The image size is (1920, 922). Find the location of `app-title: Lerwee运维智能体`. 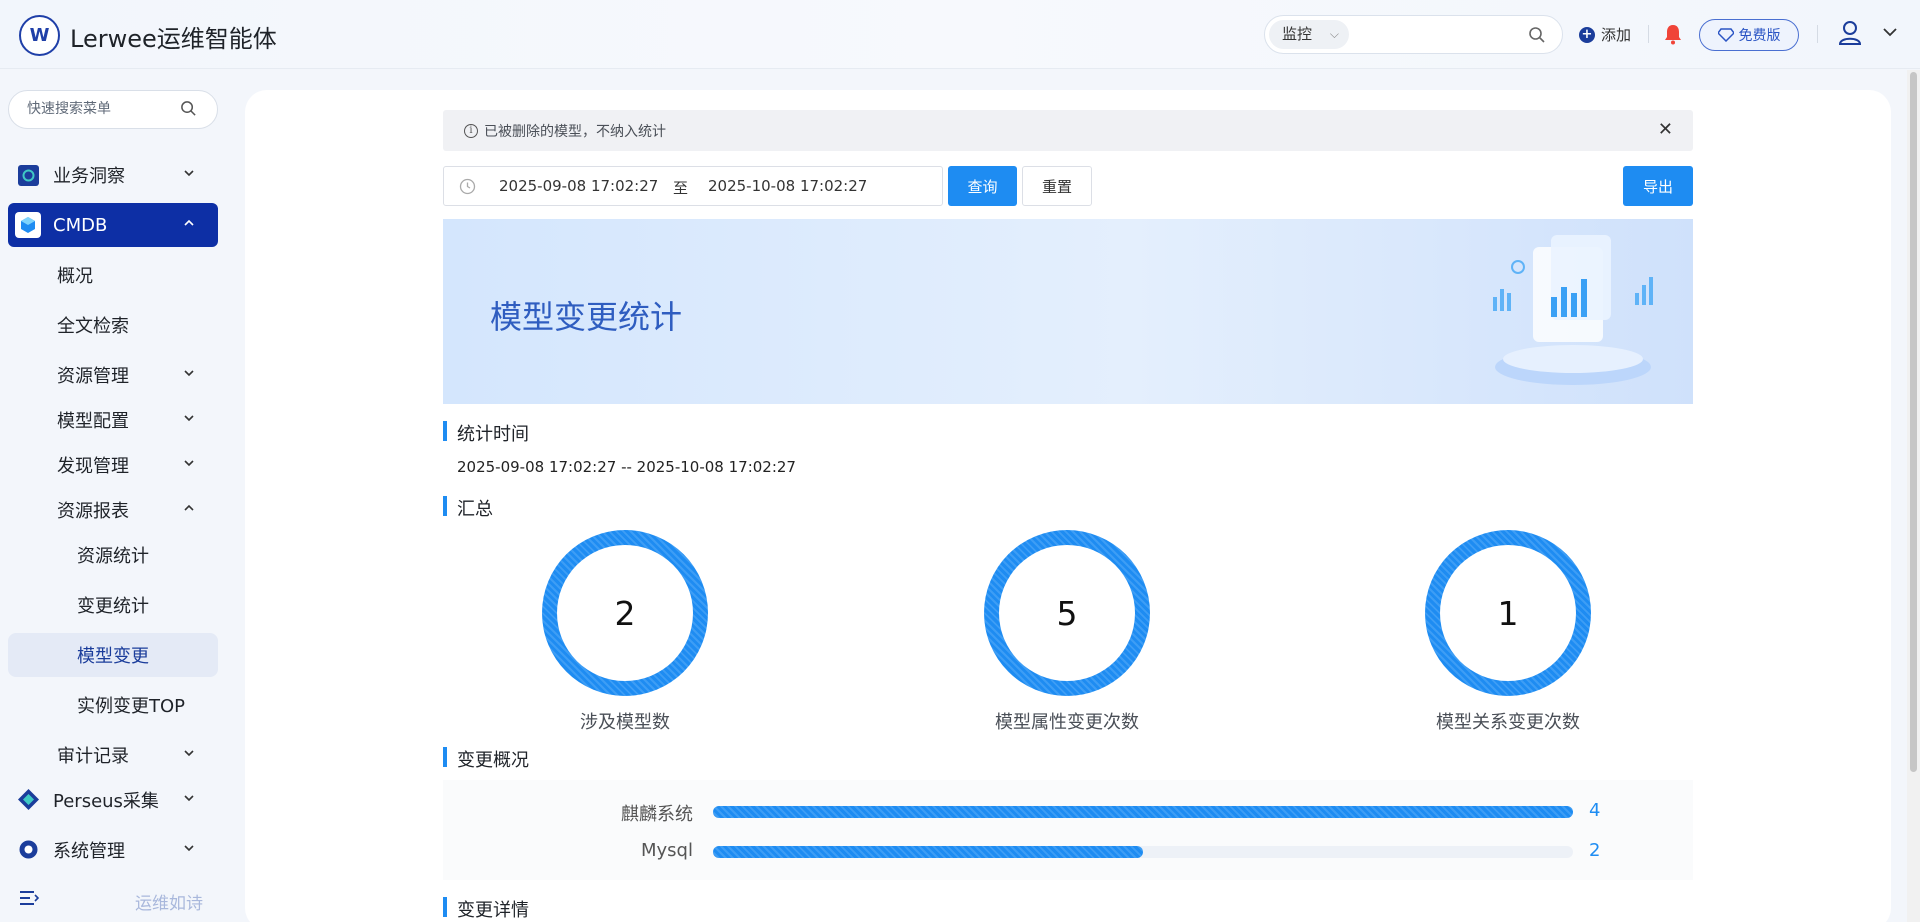

app-title: Lerwee运维智能体 is located at coordinates (173, 39).